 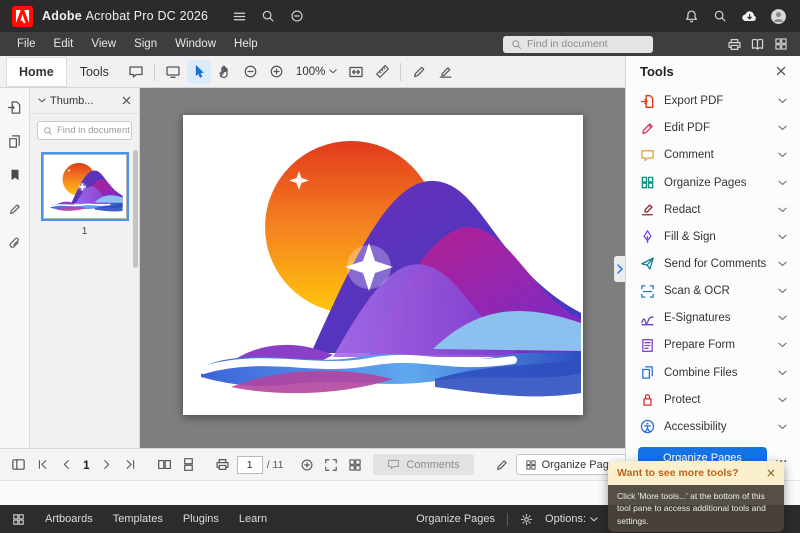 I want to click on tool-item-send-for-comments: Send for Comments, so click(x=713, y=264).